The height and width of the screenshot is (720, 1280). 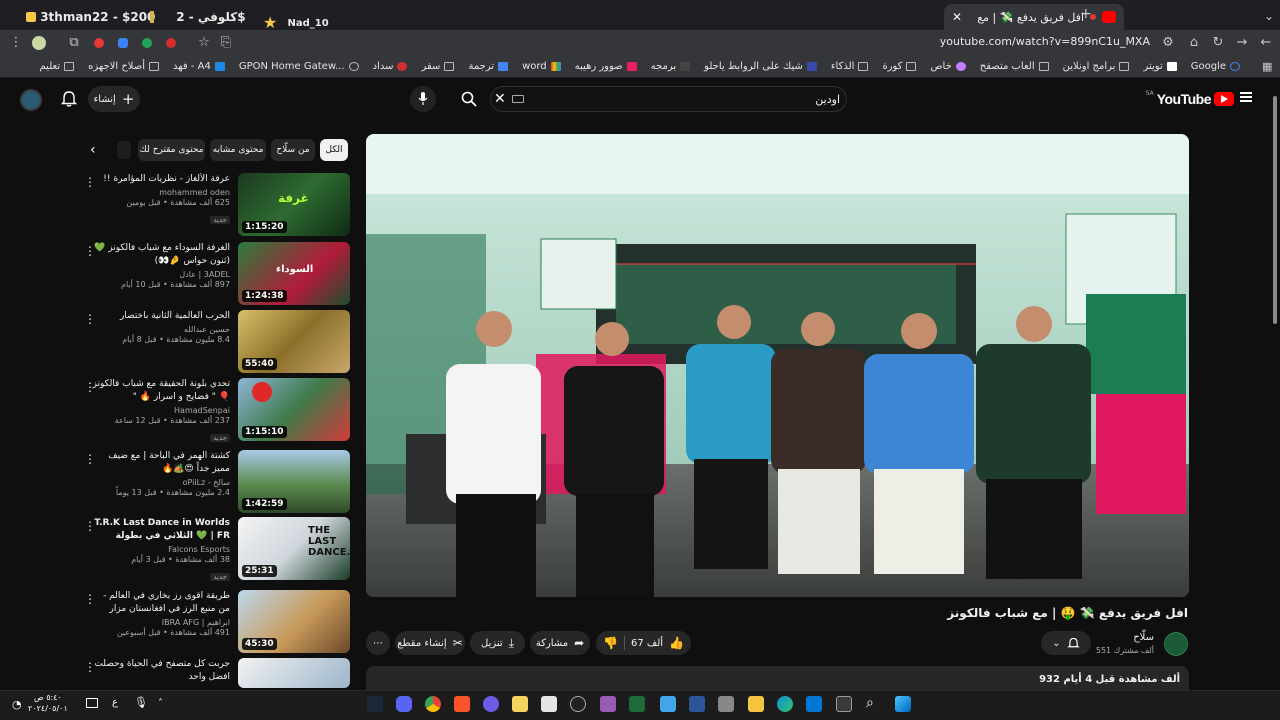 What do you see at coordinates (488, 66) in the screenshot?
I see `bookmark-item: ترجمة` at bounding box center [488, 66].